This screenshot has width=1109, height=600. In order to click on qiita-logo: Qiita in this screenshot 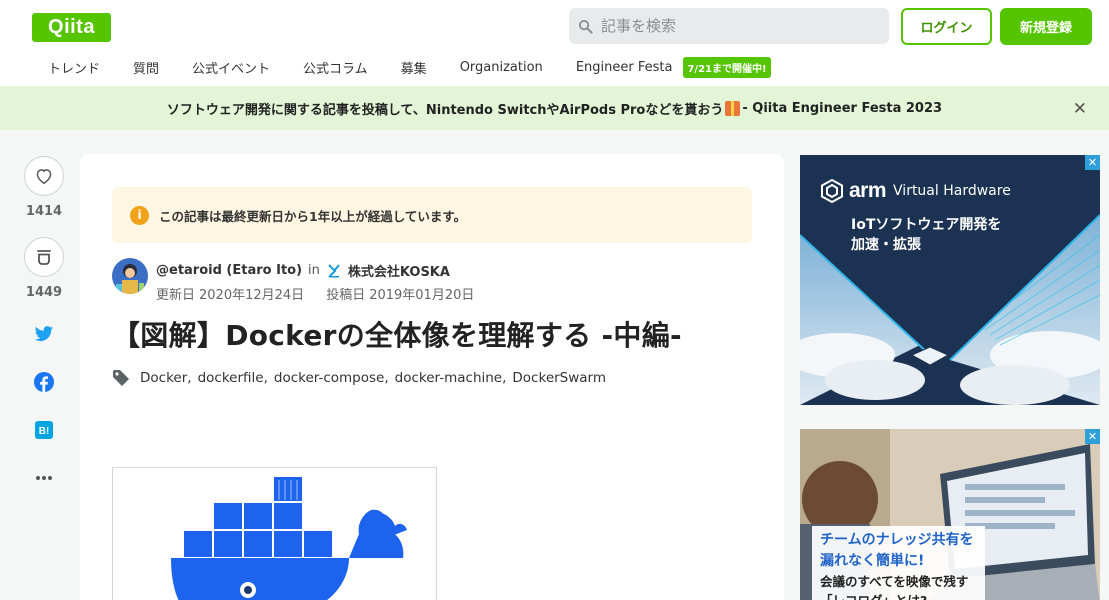, I will do `click(71, 27)`.